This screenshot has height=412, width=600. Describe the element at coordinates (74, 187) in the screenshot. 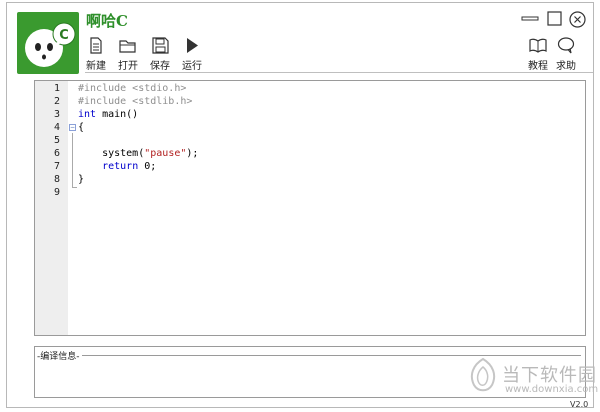

I see `fold-guide-end` at that location.